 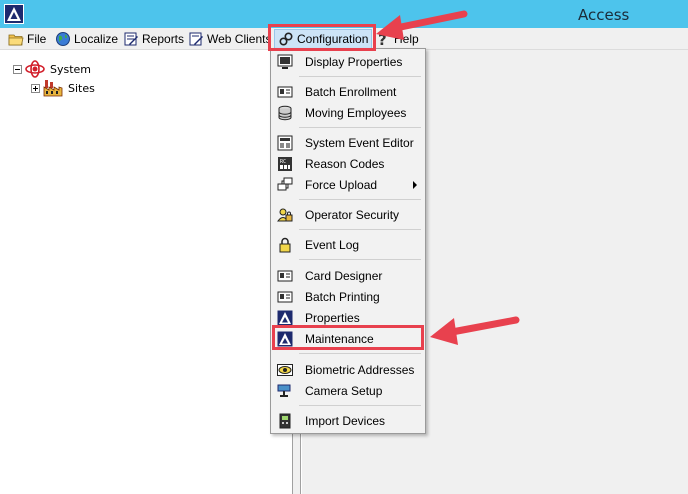 I want to click on menu-item-label: Moving Employees, so click(x=356, y=113).